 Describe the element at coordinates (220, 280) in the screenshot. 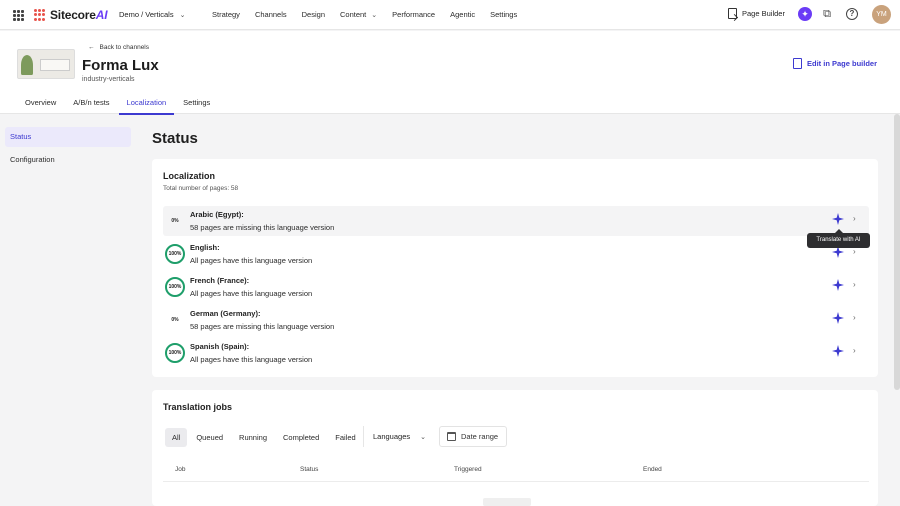

I see `language-name: French (France):` at that location.